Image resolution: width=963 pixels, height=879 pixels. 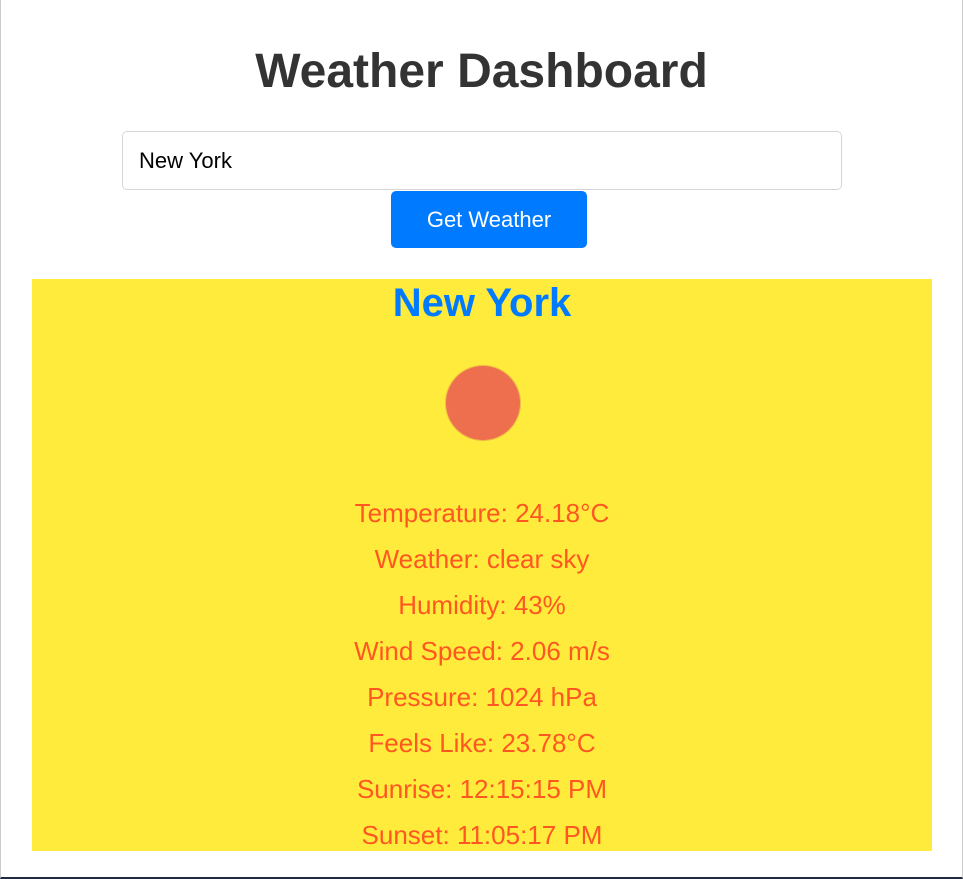 What do you see at coordinates (482, 559) in the screenshot?
I see `condition-detail: Weather: clear sky` at bounding box center [482, 559].